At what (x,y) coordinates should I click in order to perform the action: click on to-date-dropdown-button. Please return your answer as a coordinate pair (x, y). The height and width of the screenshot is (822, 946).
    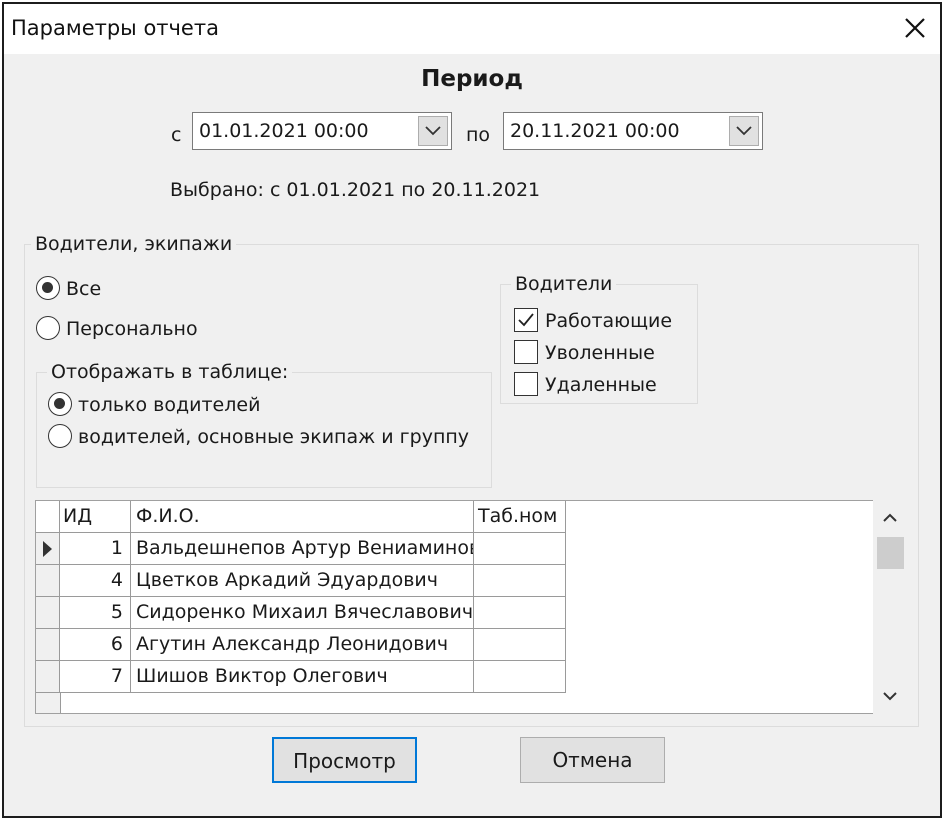
    Looking at the image, I should click on (744, 131).